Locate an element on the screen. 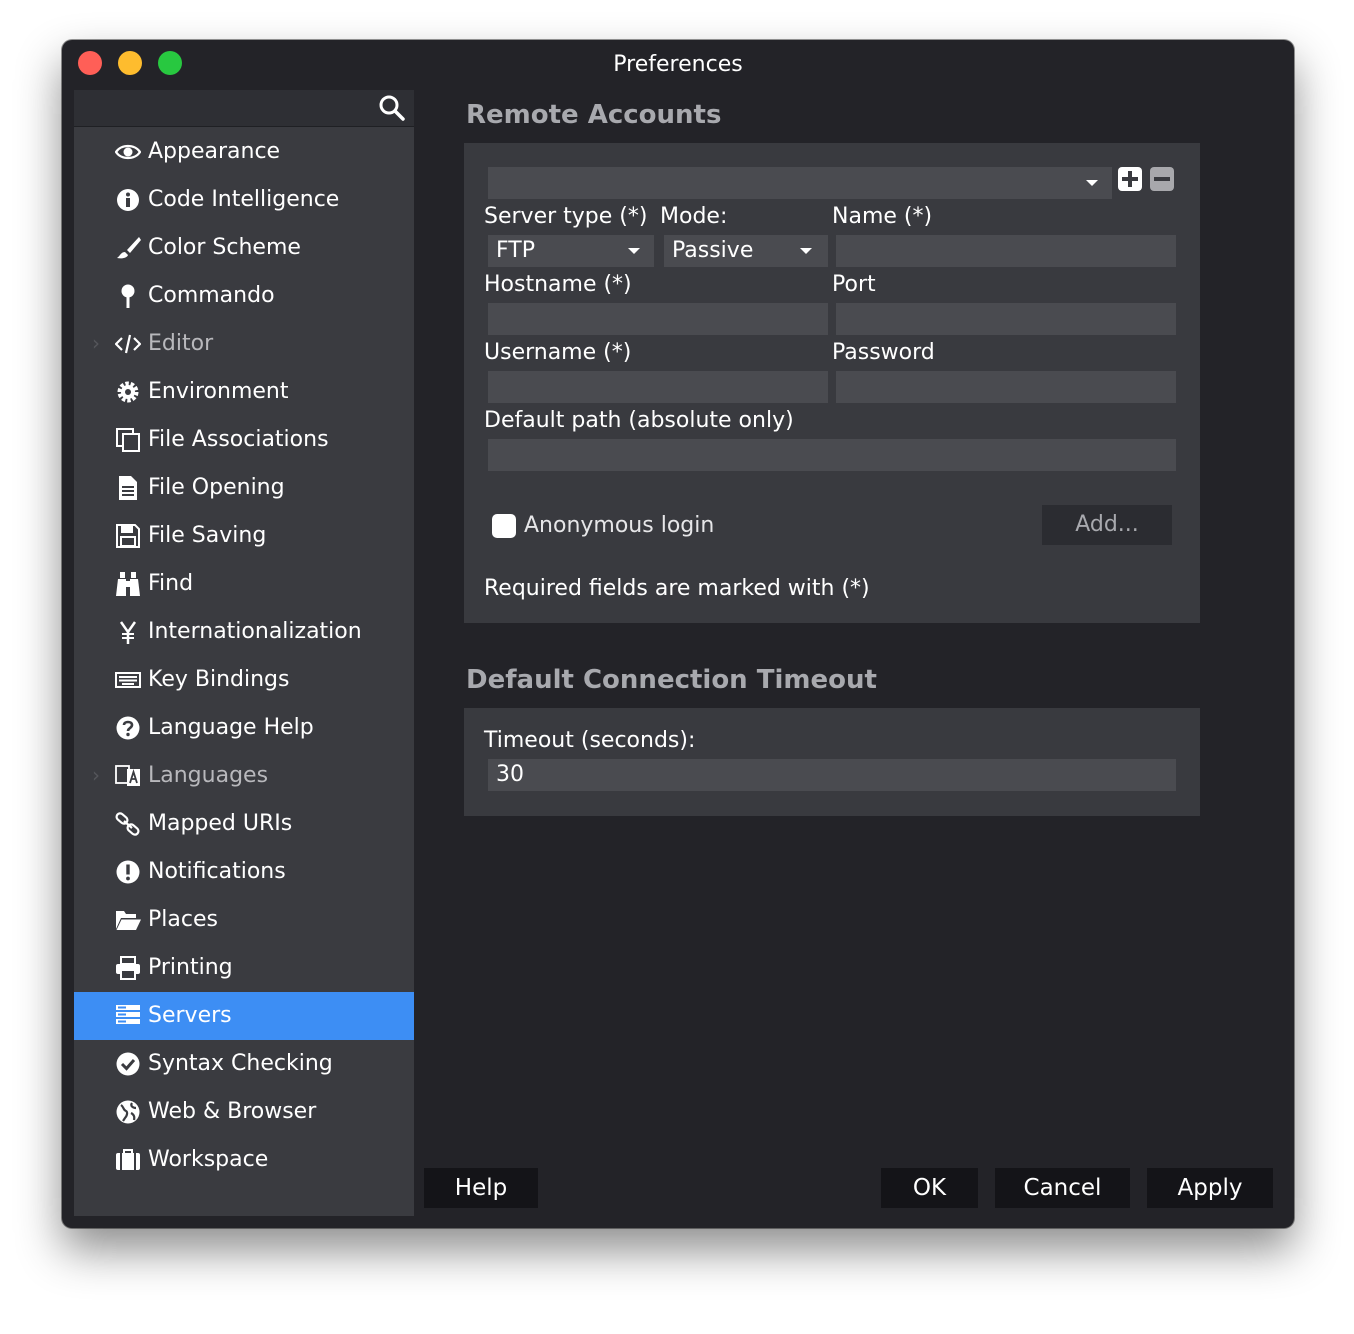  sidebar-item-places: Places is located at coordinates (244, 920).